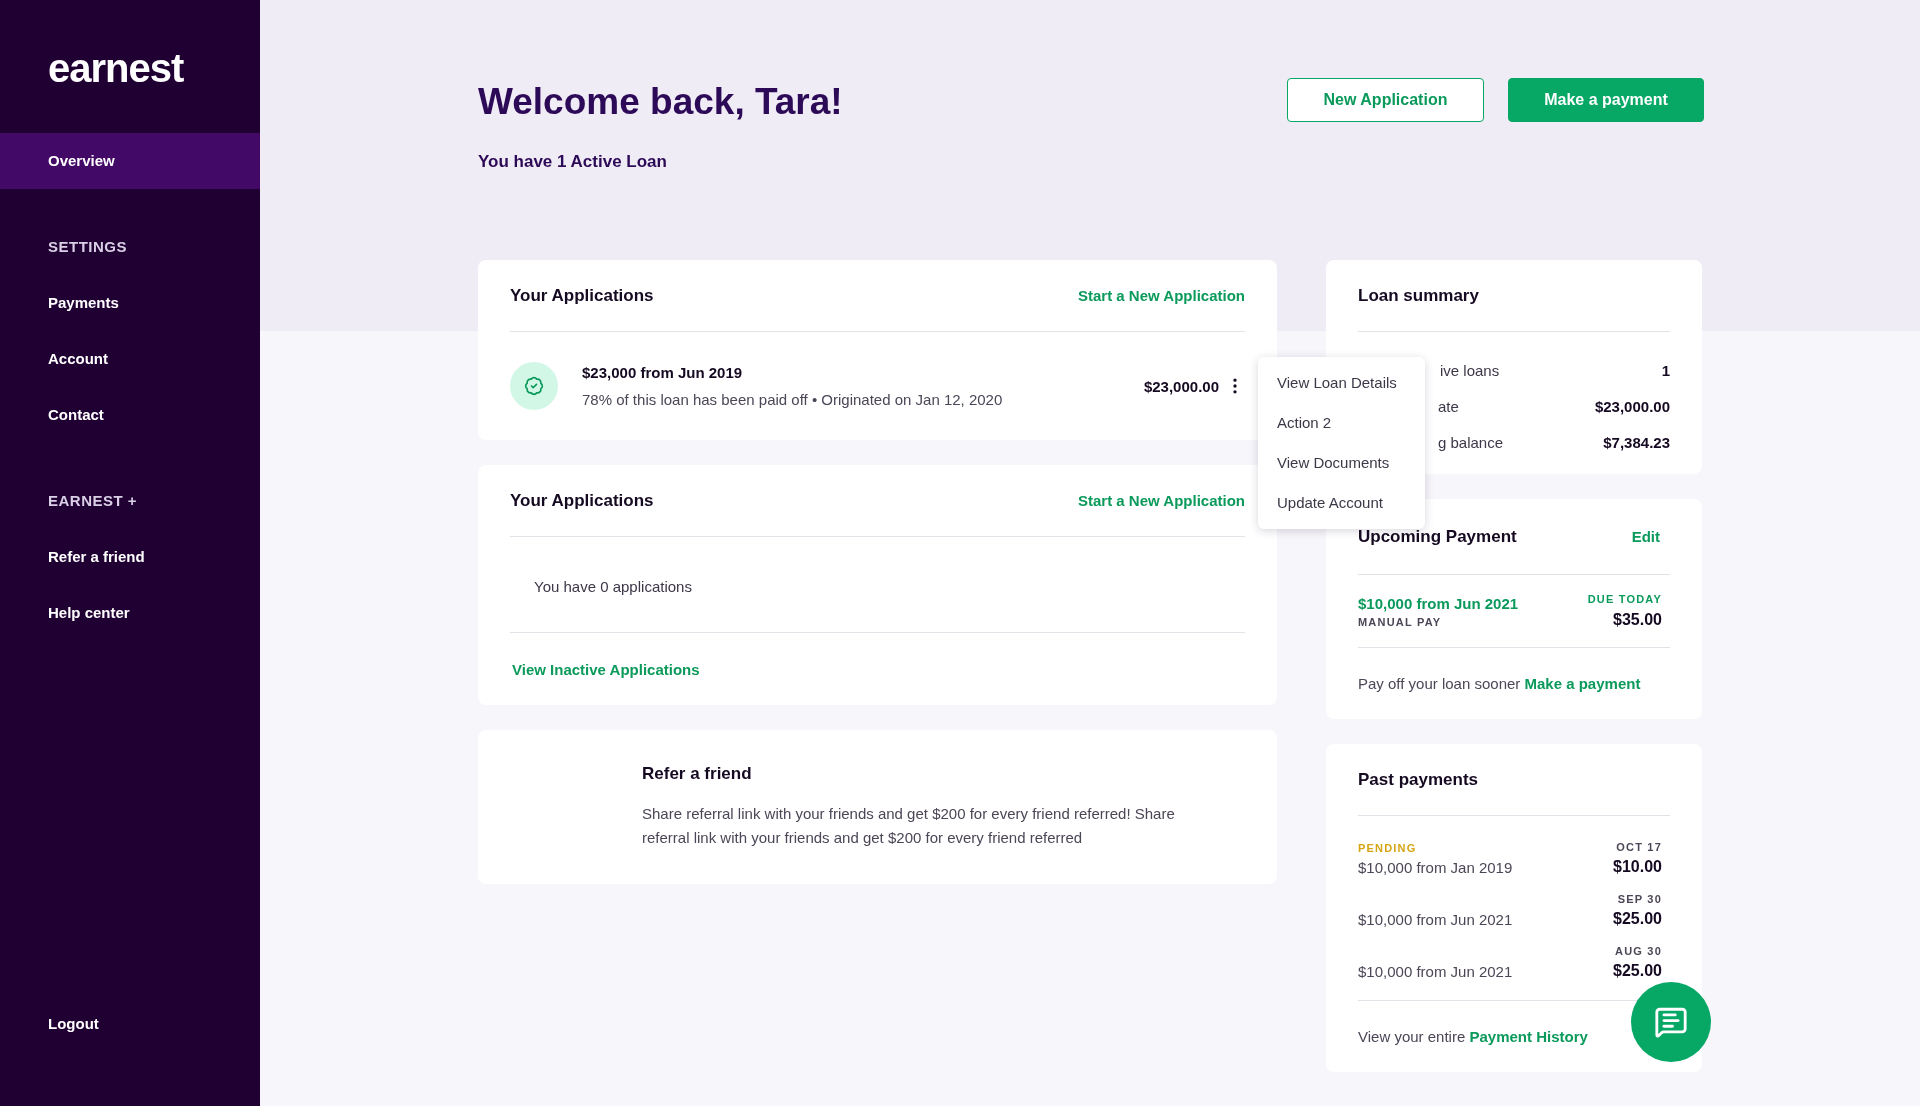 This screenshot has height=1106, width=1920. Describe the element at coordinates (1638, 951) in the screenshot. I see `payment-date: AUG 30` at that location.